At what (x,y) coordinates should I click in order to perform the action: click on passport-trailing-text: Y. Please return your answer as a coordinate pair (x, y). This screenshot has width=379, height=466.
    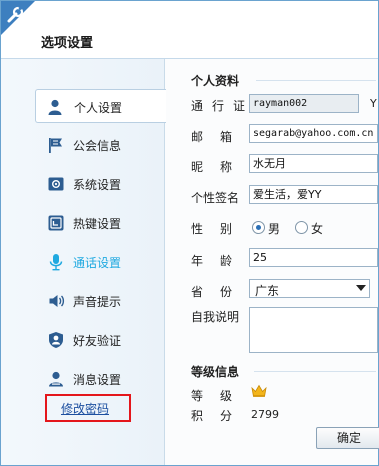
    Looking at the image, I should click on (373, 103).